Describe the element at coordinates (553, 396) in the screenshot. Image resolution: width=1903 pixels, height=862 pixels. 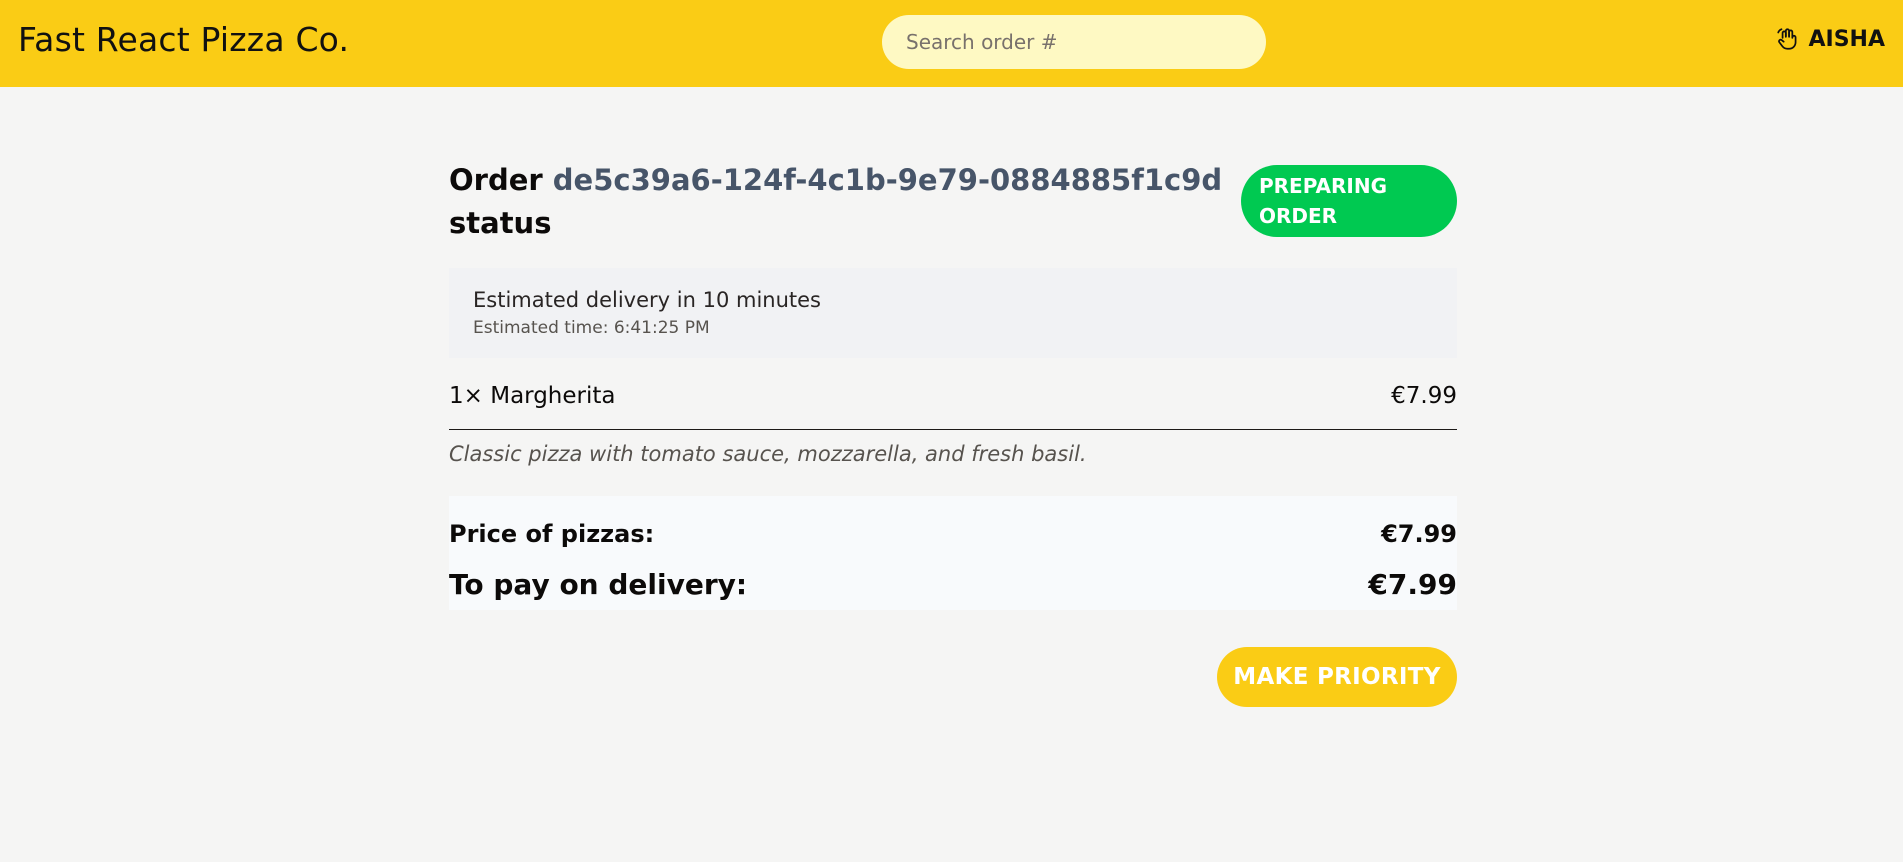
I see `item-title: Margherita` at that location.